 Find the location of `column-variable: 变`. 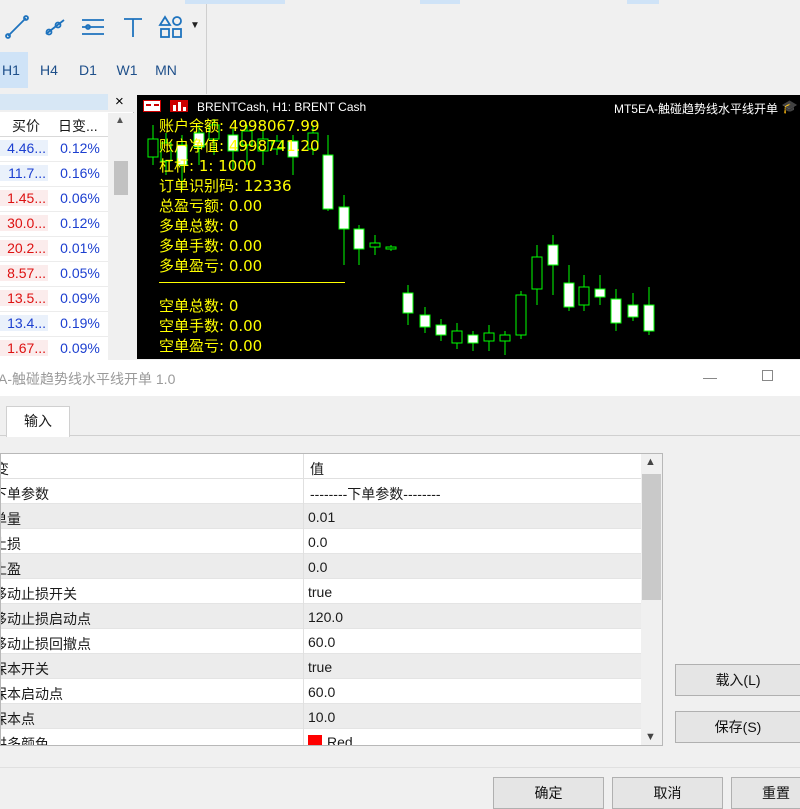

column-variable: 变 is located at coordinates (5, 469).